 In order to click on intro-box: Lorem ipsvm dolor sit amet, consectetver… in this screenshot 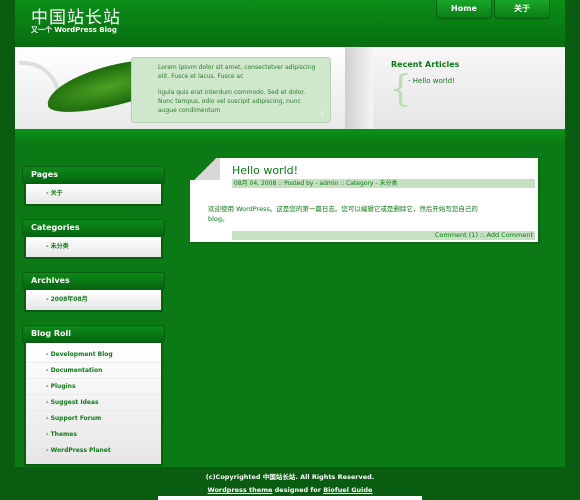, I will do `click(231, 90)`.